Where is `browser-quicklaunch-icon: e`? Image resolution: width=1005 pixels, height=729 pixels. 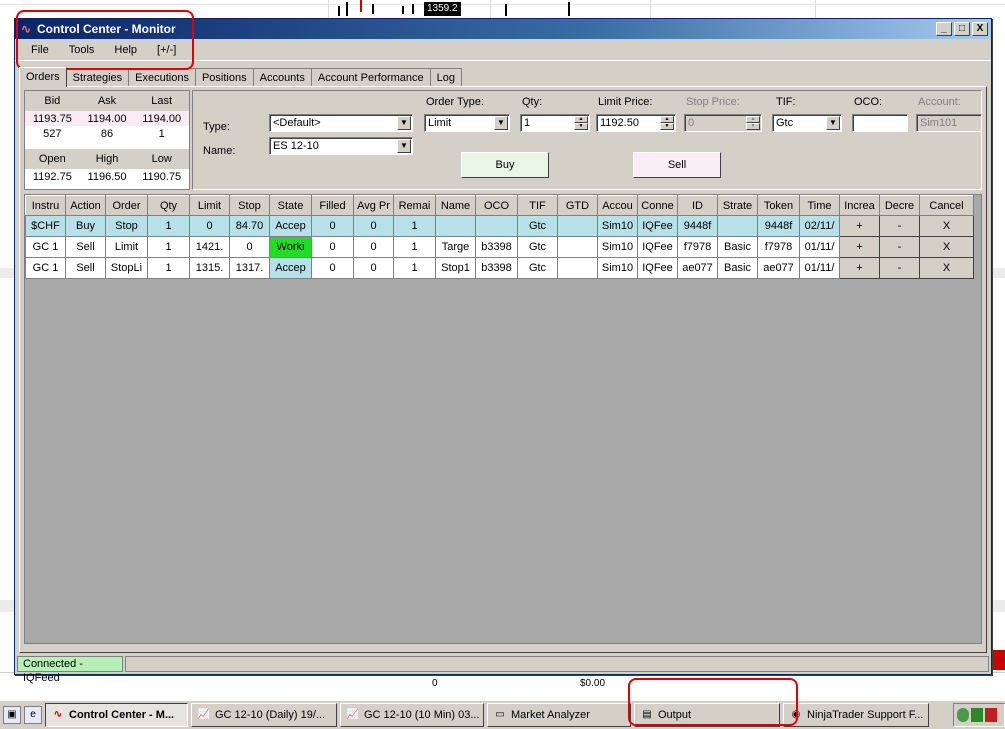 browser-quicklaunch-icon: e is located at coordinates (33, 715).